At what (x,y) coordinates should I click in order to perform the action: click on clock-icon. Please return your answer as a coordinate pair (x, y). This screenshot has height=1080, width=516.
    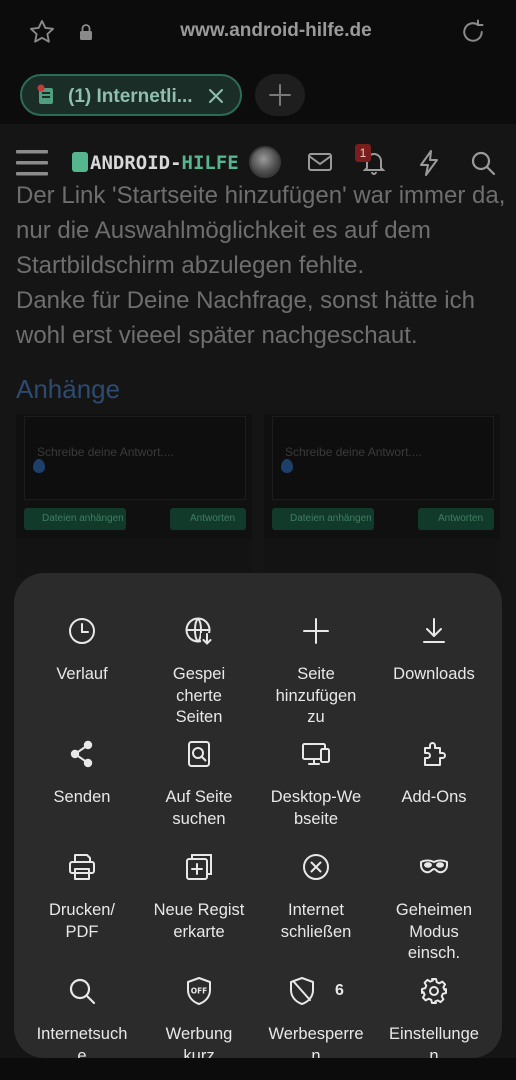
    Looking at the image, I should click on (82, 631).